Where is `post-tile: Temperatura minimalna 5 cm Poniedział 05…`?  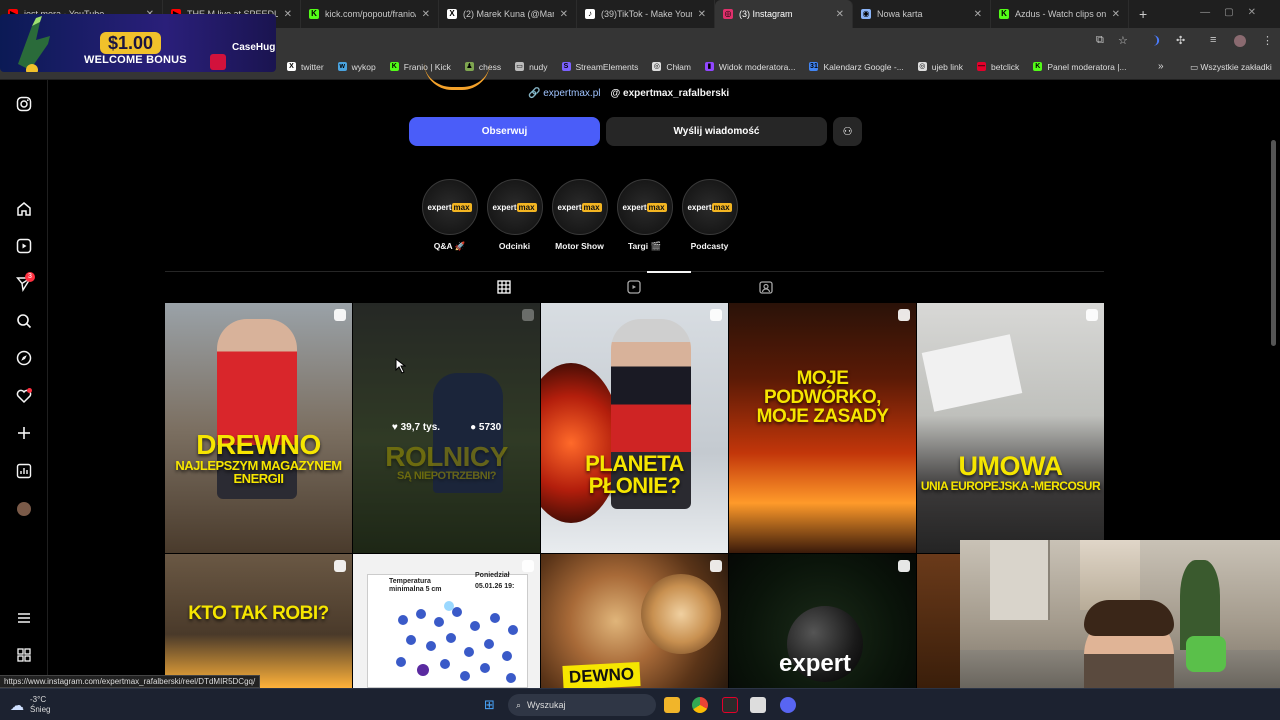 post-tile: Temperatura minimalna 5 cm Poniedział 05… is located at coordinates (446, 621).